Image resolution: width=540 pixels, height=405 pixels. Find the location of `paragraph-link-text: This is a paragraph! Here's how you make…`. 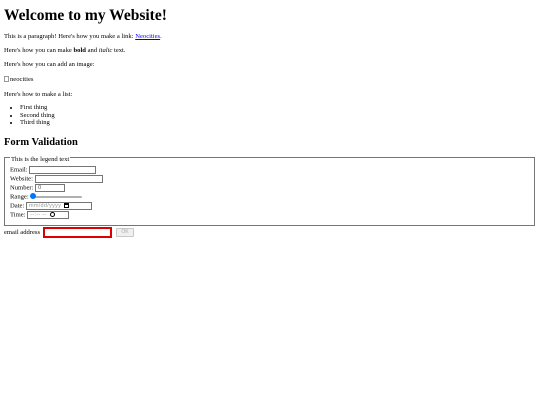

paragraph-link-text: This is a paragraph! Here's how you make… is located at coordinates (70, 36).